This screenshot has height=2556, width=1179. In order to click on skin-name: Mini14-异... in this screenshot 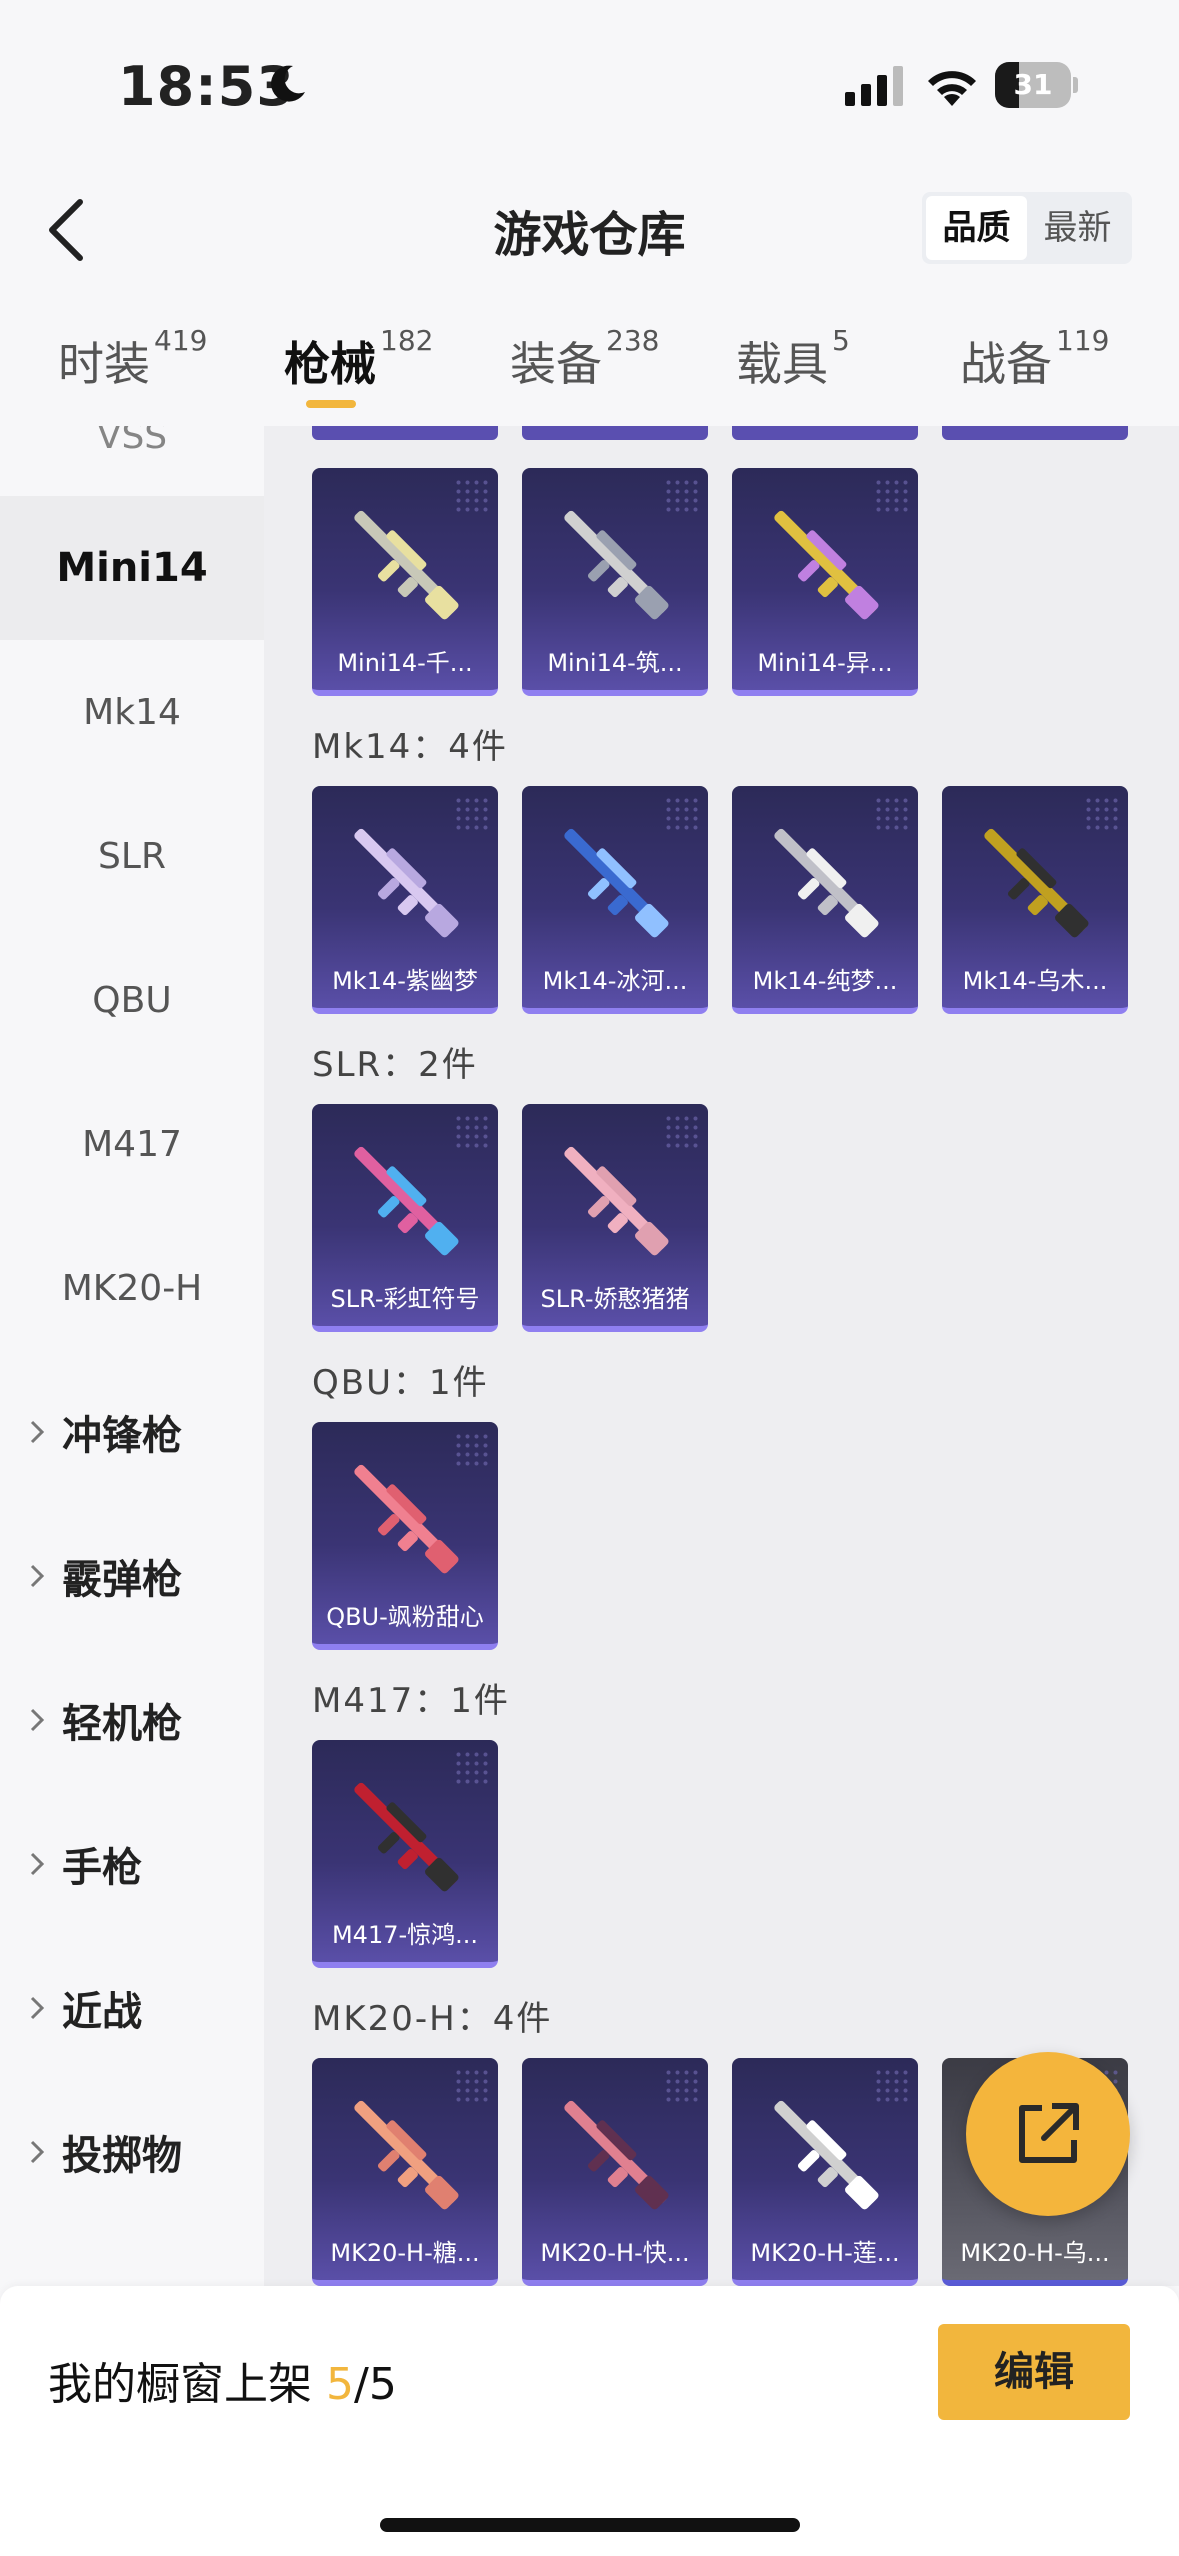, I will do `click(825, 663)`.